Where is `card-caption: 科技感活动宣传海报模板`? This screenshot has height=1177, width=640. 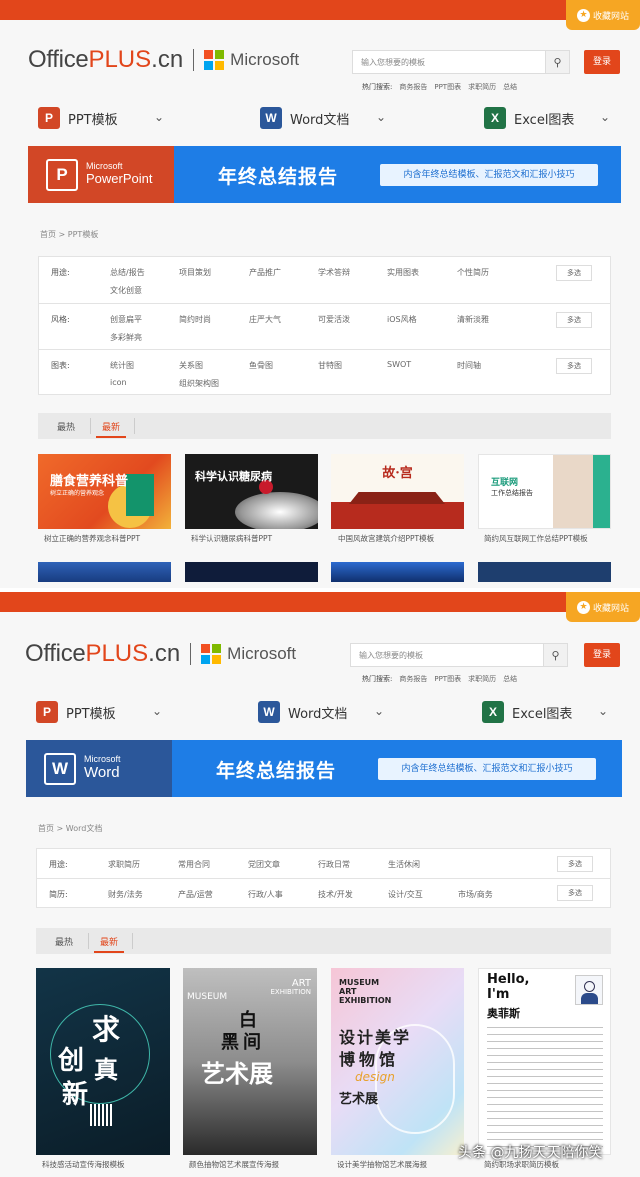
card-caption: 科技感活动宣传海报模板 is located at coordinates (83, 1164).